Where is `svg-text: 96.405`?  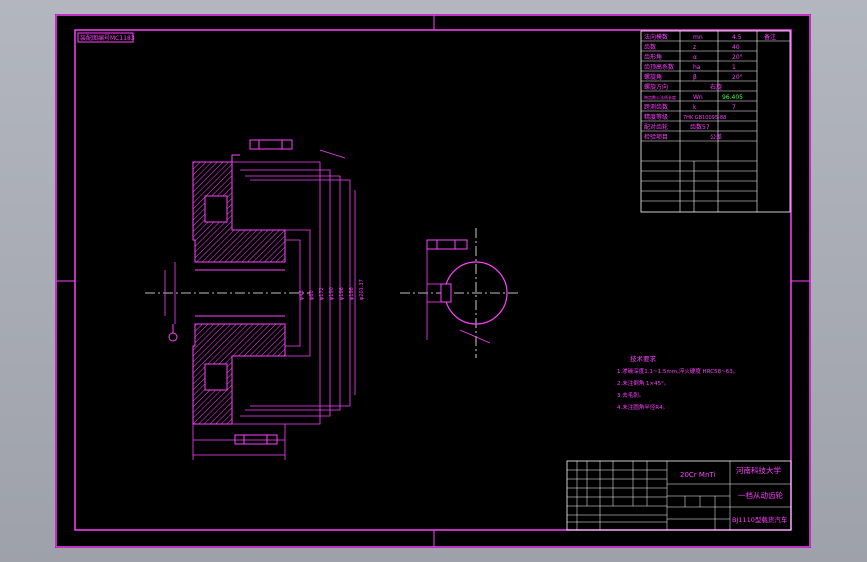
svg-text: 96.405 is located at coordinates (732, 97).